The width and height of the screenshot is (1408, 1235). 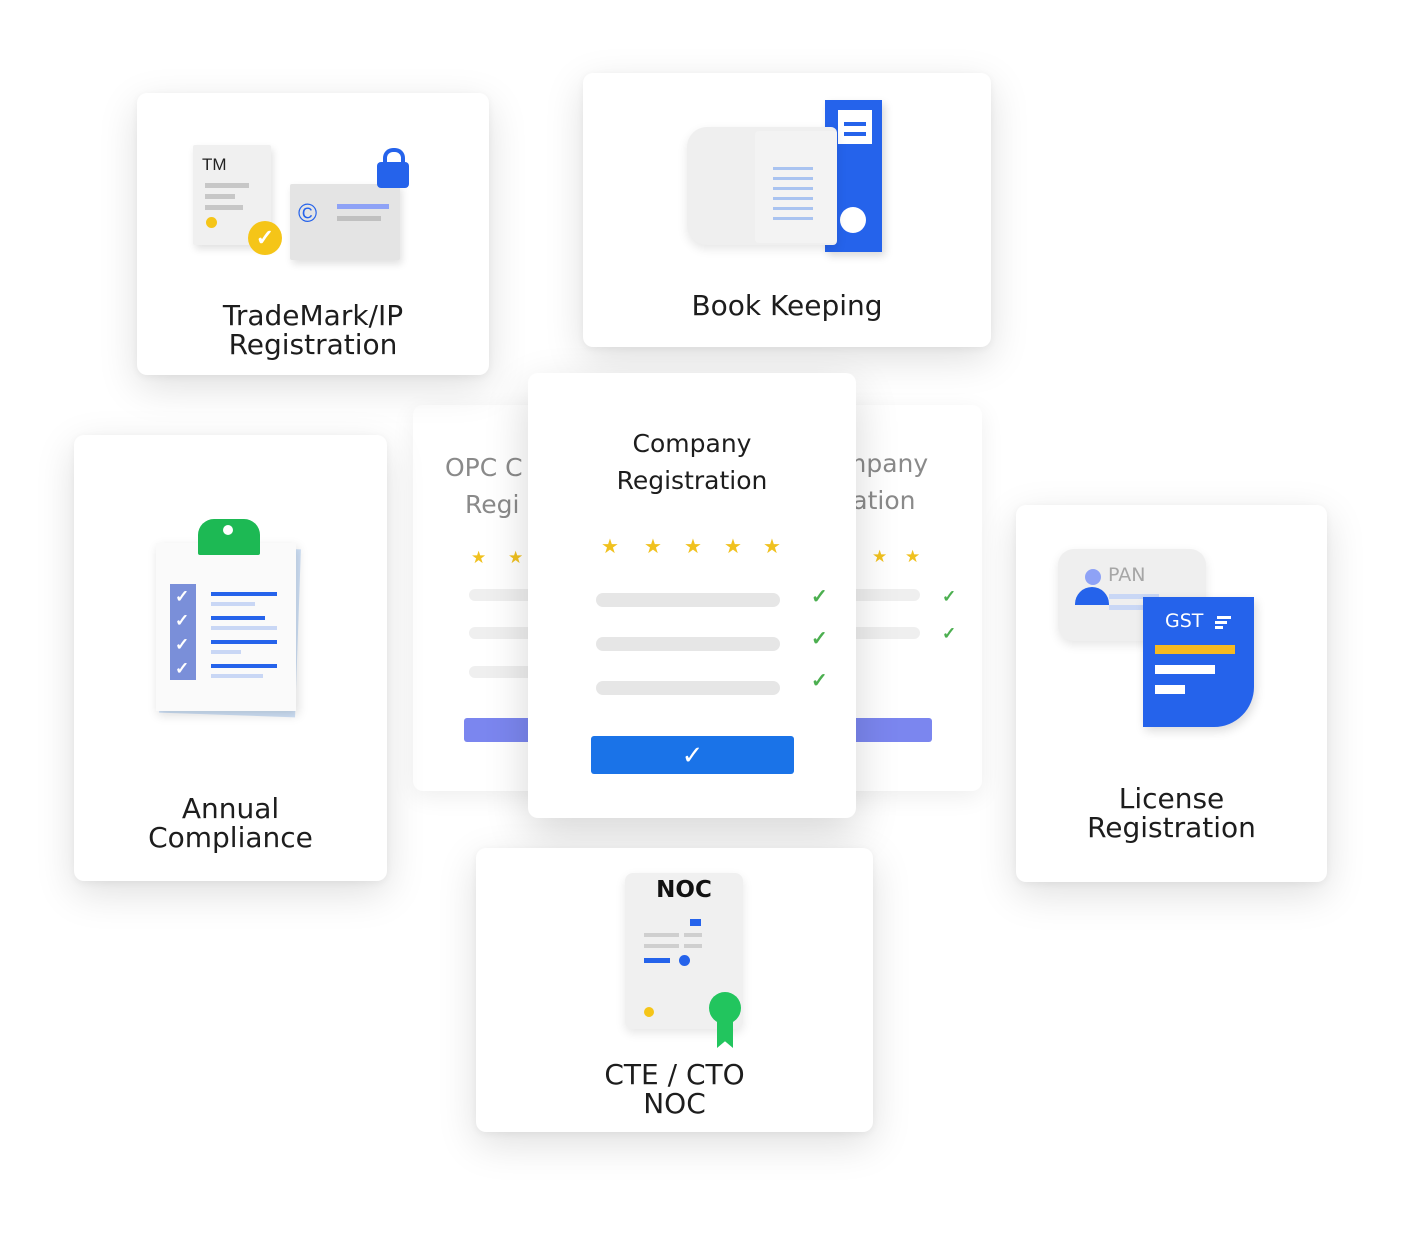 What do you see at coordinates (484, 486) in the screenshot?
I see `opc-title: OPC C Regi` at bounding box center [484, 486].